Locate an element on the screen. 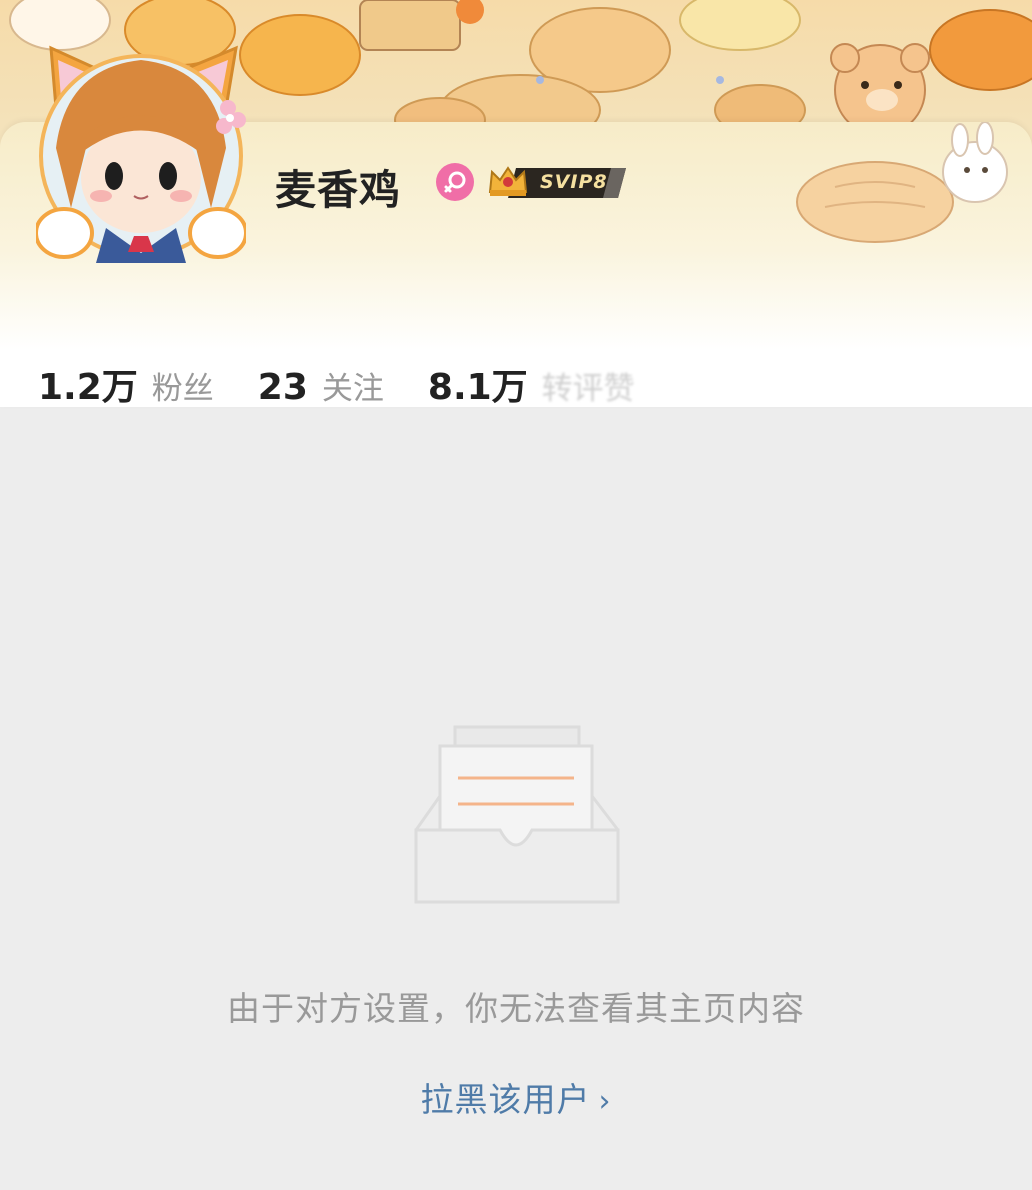  stat-label: 关注 is located at coordinates (352, 389).